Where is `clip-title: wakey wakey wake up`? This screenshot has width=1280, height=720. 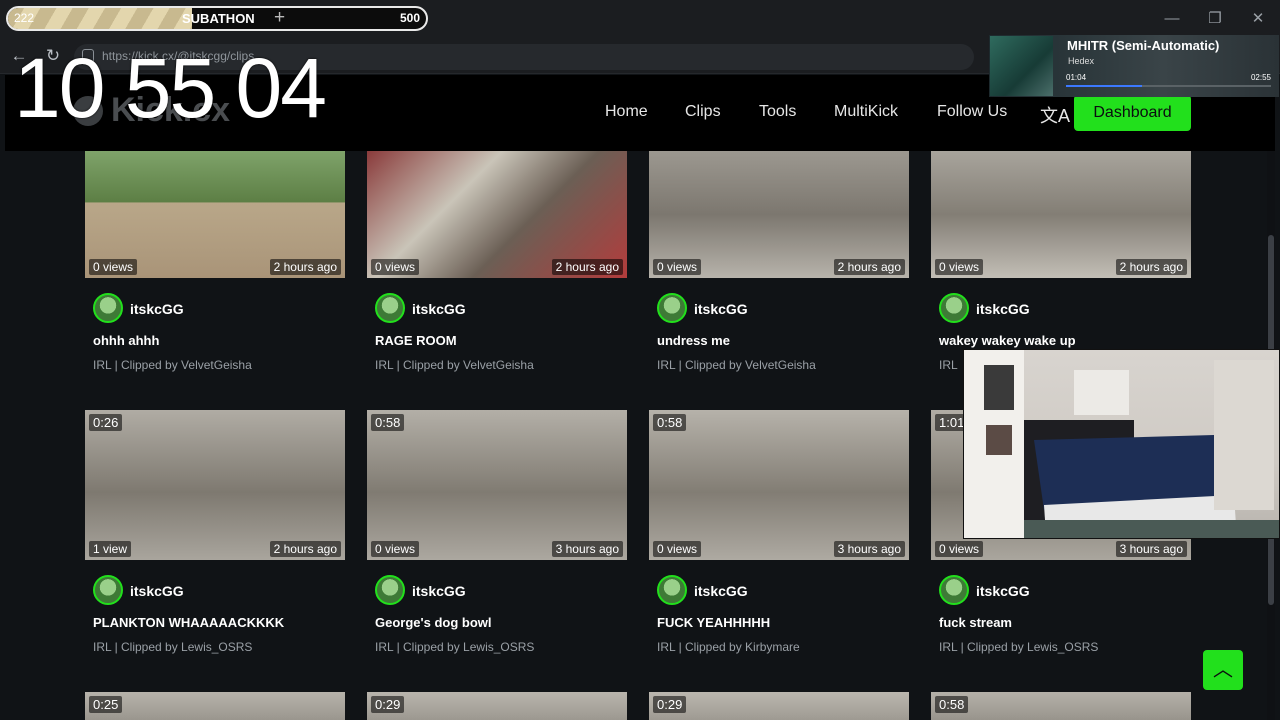 clip-title: wakey wakey wake up is located at coordinates (1007, 340).